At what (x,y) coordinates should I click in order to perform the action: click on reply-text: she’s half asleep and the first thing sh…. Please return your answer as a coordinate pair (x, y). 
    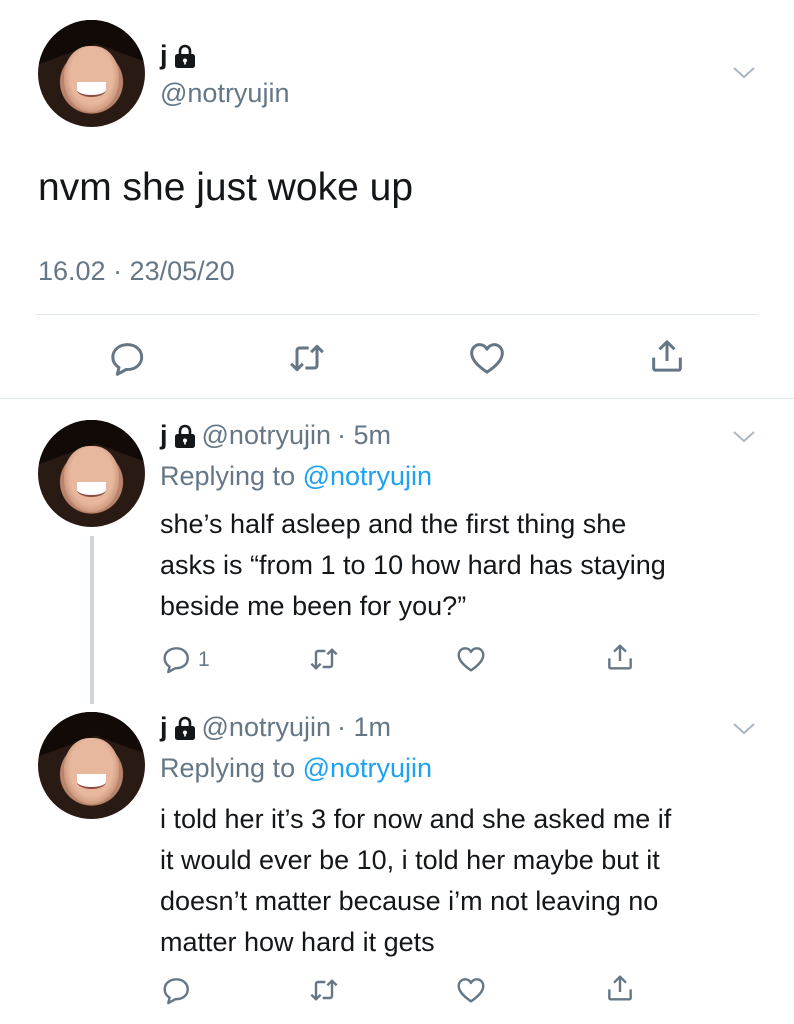
    Looking at the image, I should click on (413, 565).